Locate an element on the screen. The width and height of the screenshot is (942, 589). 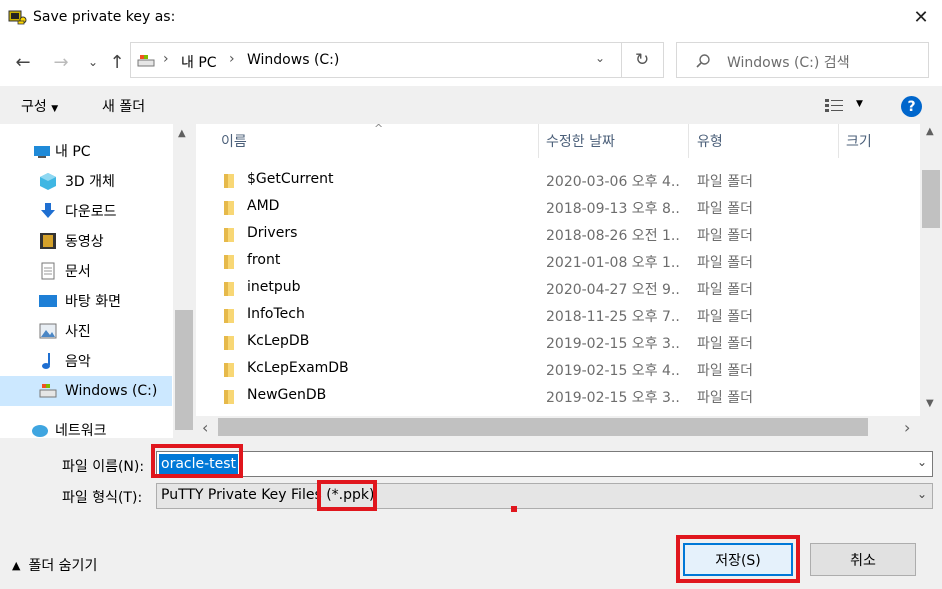
view-options-icon is located at coordinates (834, 105).